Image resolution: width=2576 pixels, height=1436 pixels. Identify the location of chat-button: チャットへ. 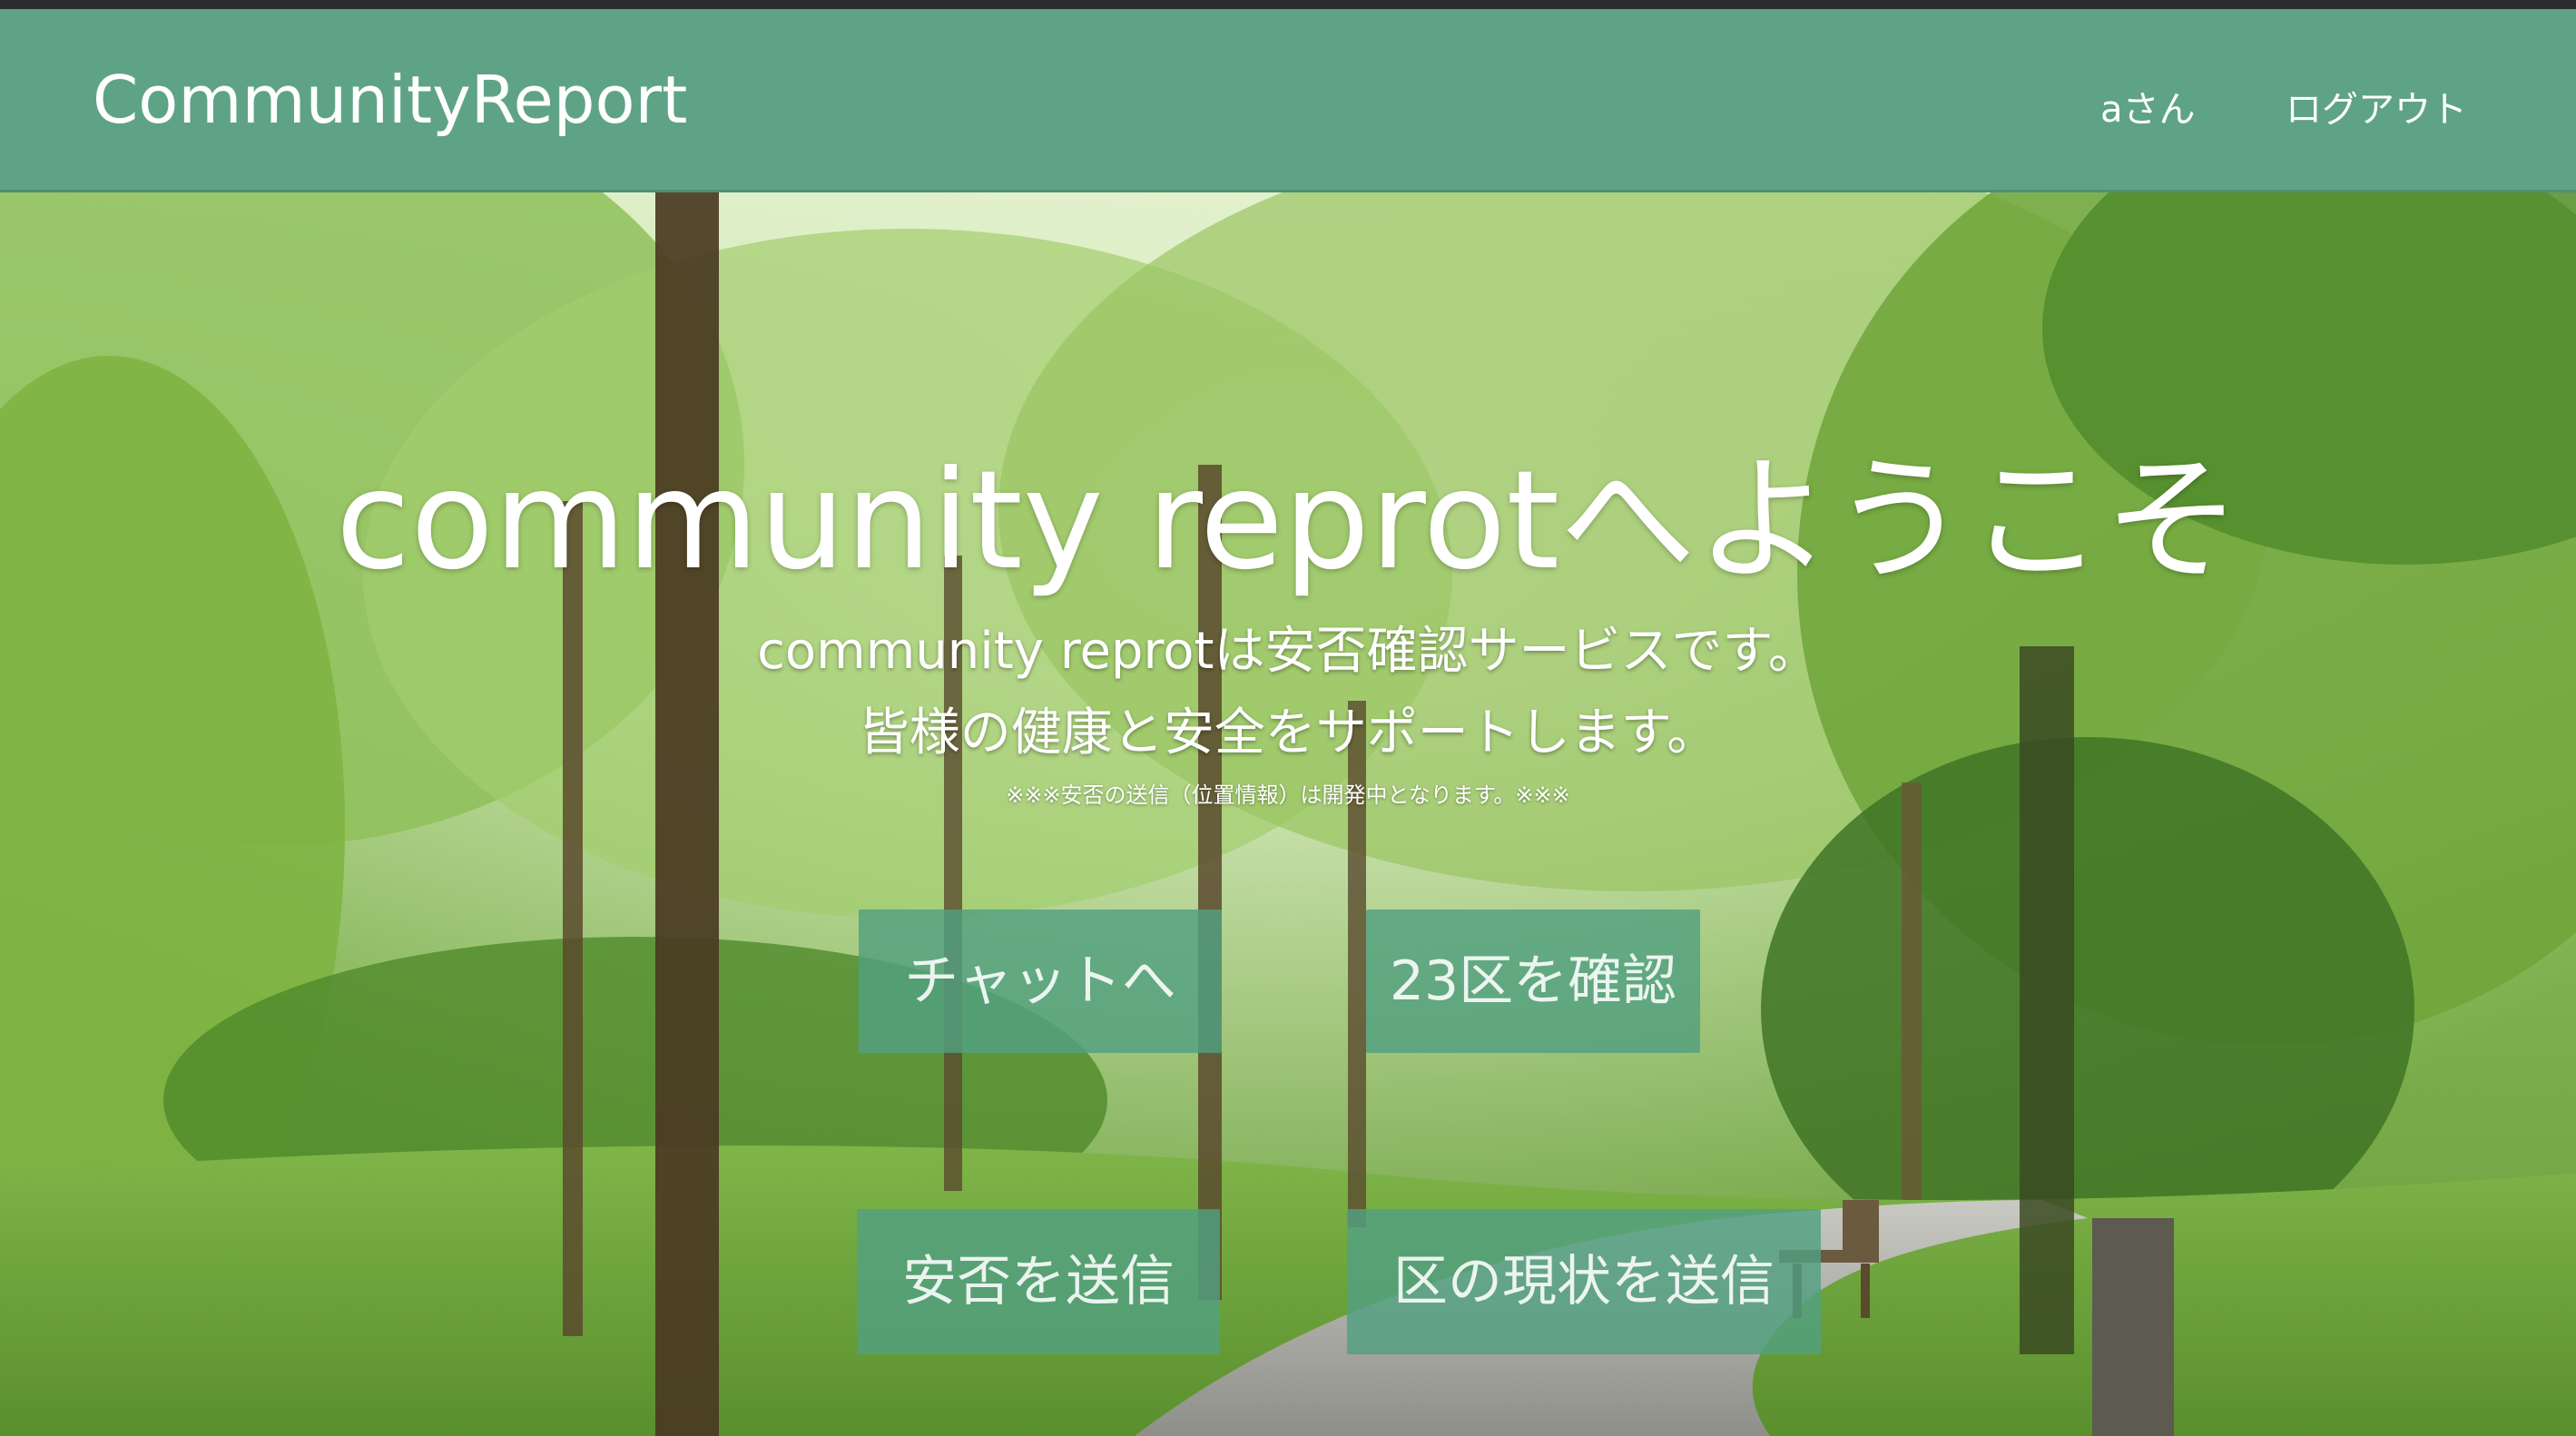
(1040, 981).